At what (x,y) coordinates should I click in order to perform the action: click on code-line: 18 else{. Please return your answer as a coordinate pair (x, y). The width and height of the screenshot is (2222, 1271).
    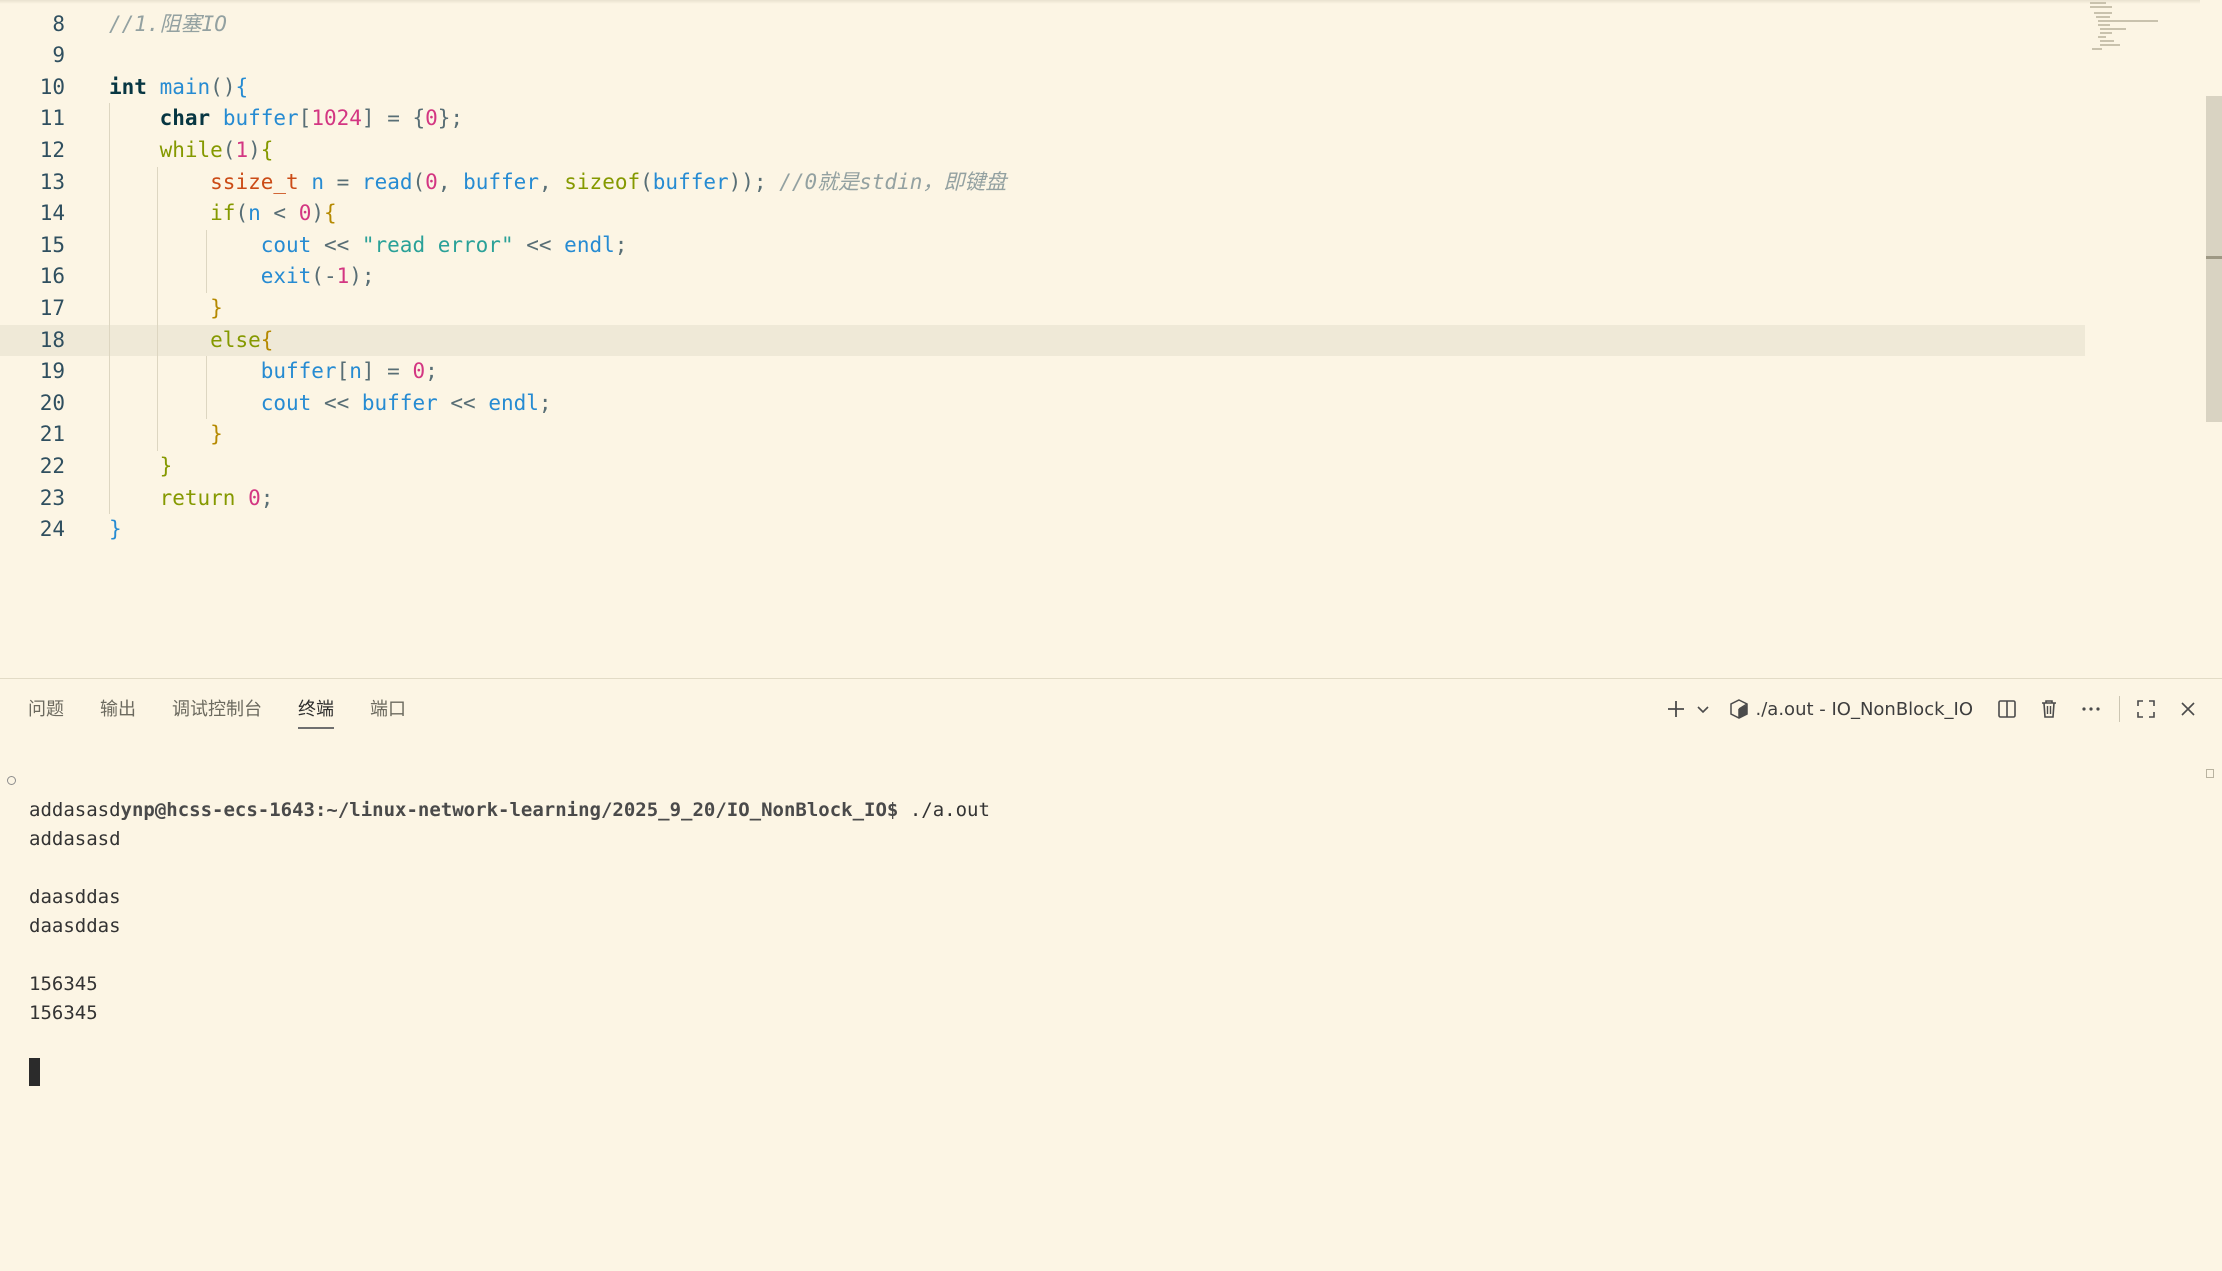
    Looking at the image, I should click on (1042, 340).